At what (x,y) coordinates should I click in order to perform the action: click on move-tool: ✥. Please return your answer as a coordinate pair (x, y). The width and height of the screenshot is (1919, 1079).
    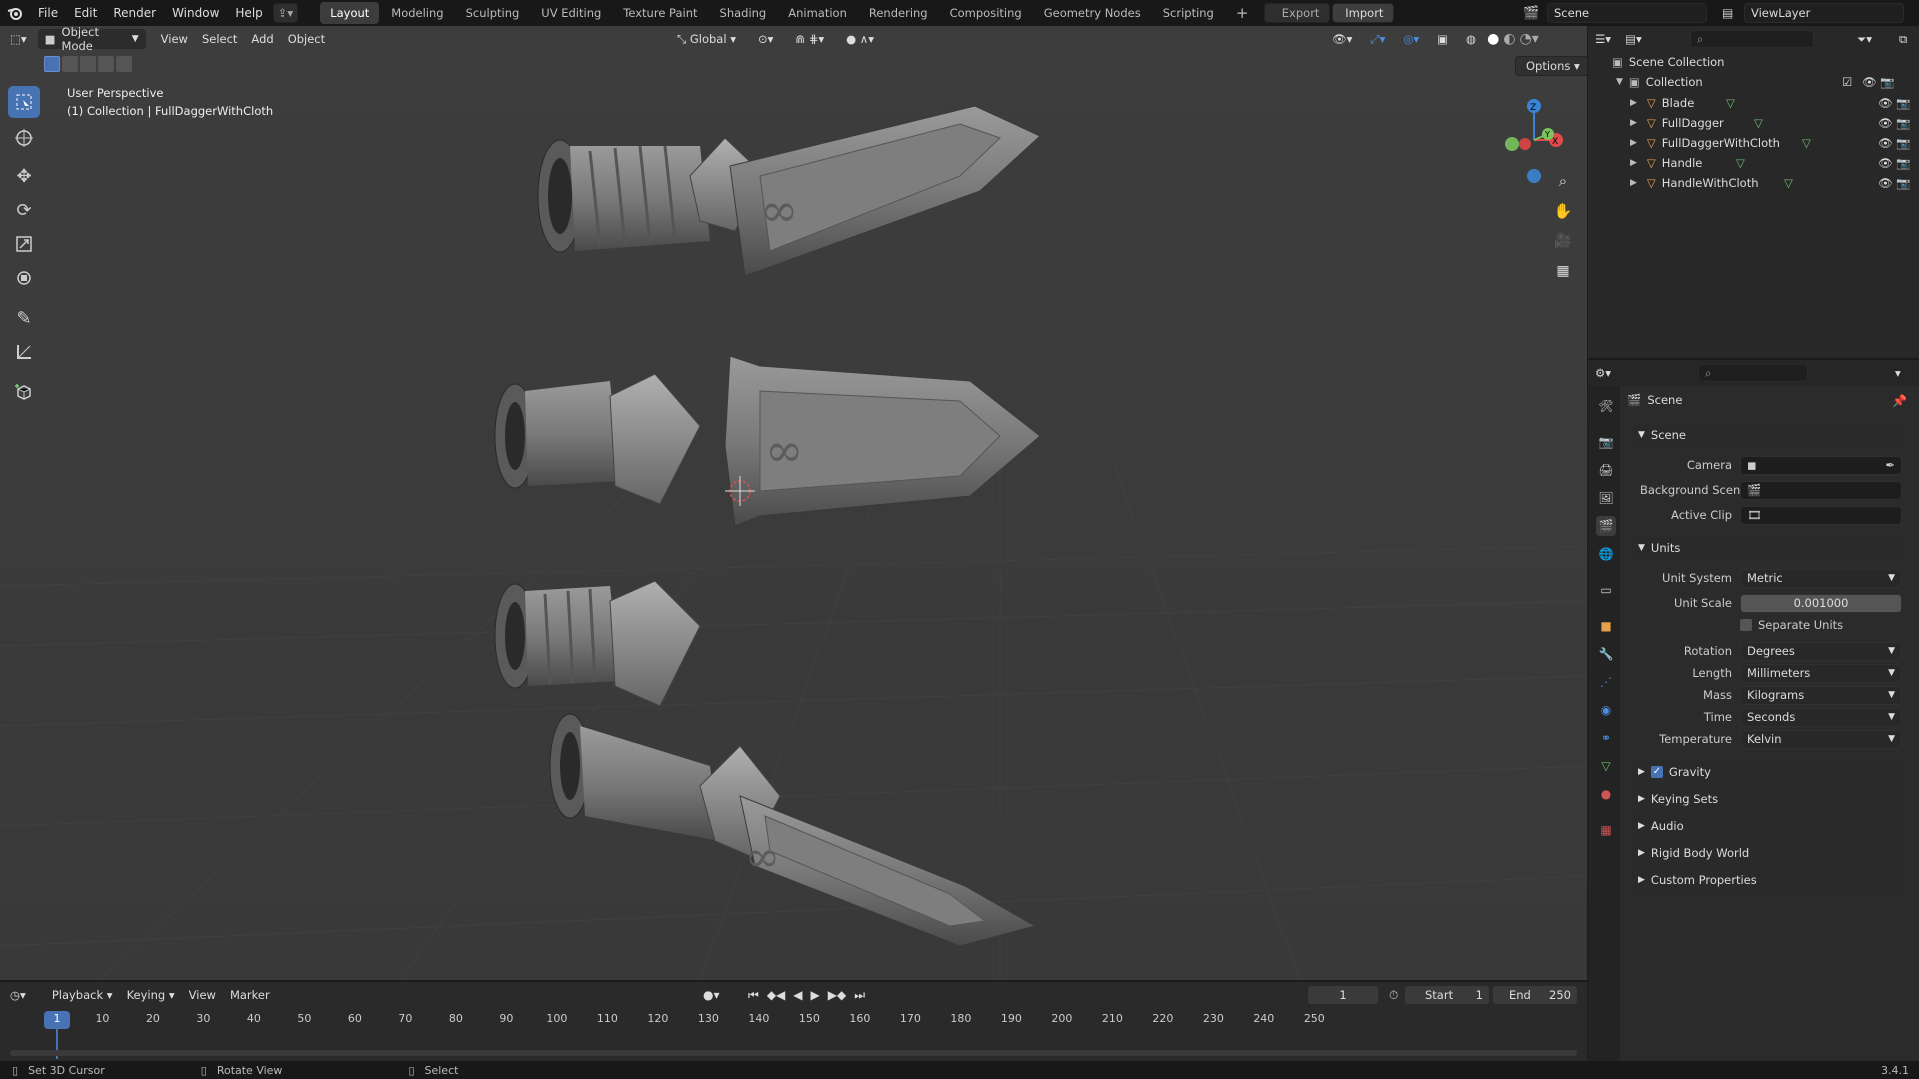
    Looking at the image, I should click on (24, 176).